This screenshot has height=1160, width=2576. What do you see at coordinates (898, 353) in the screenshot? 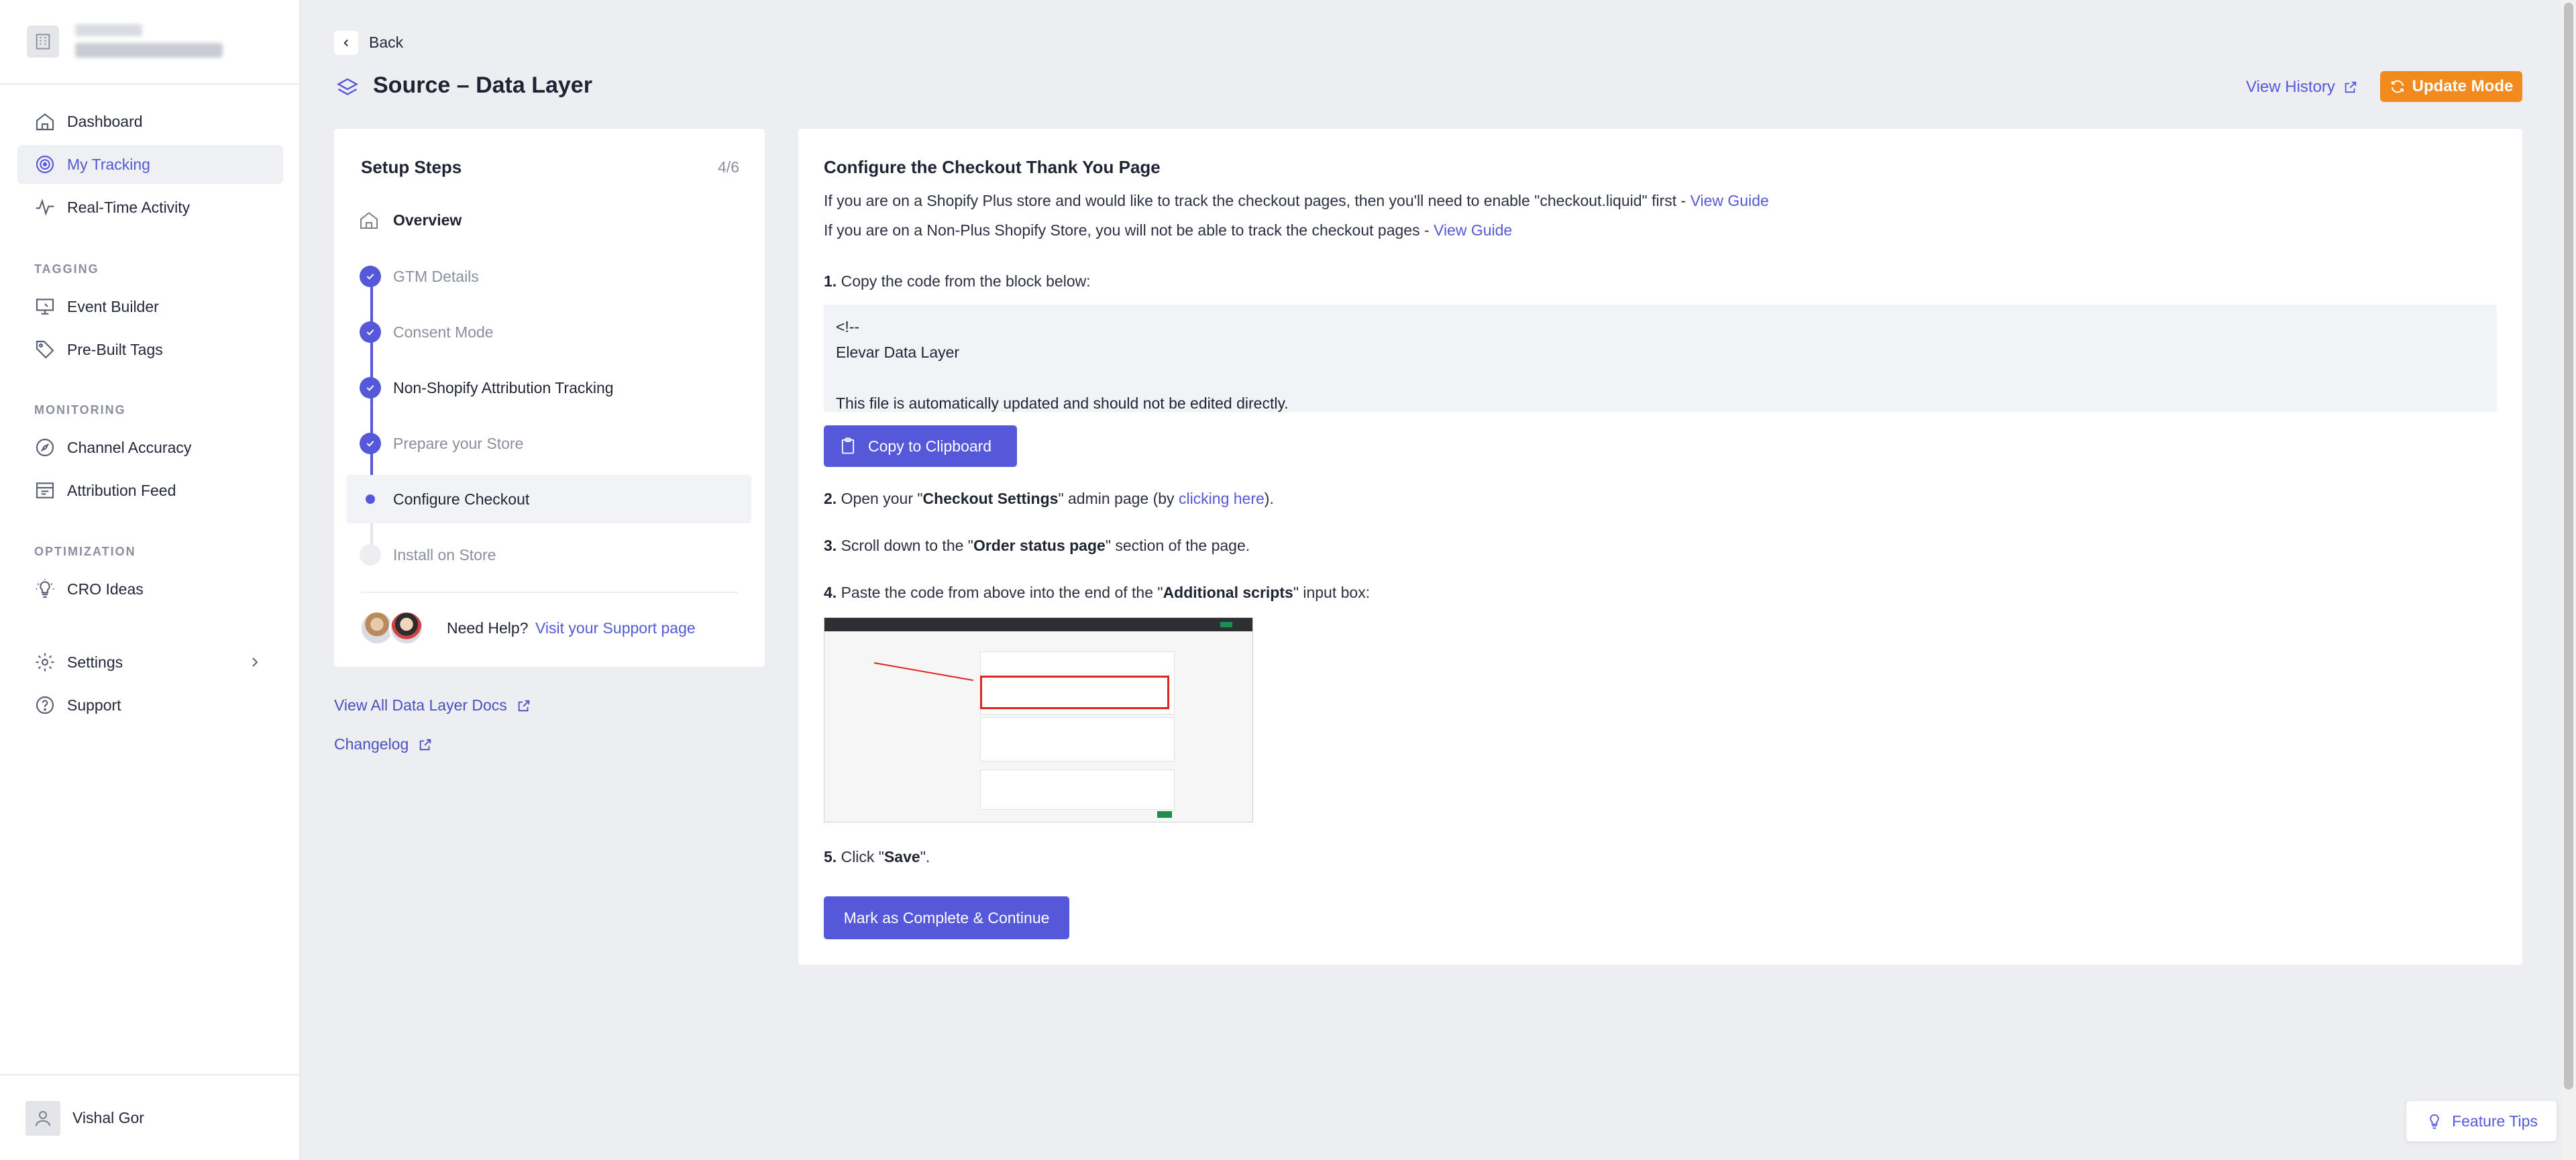
I see `code-line: Elevar Data Layer` at bounding box center [898, 353].